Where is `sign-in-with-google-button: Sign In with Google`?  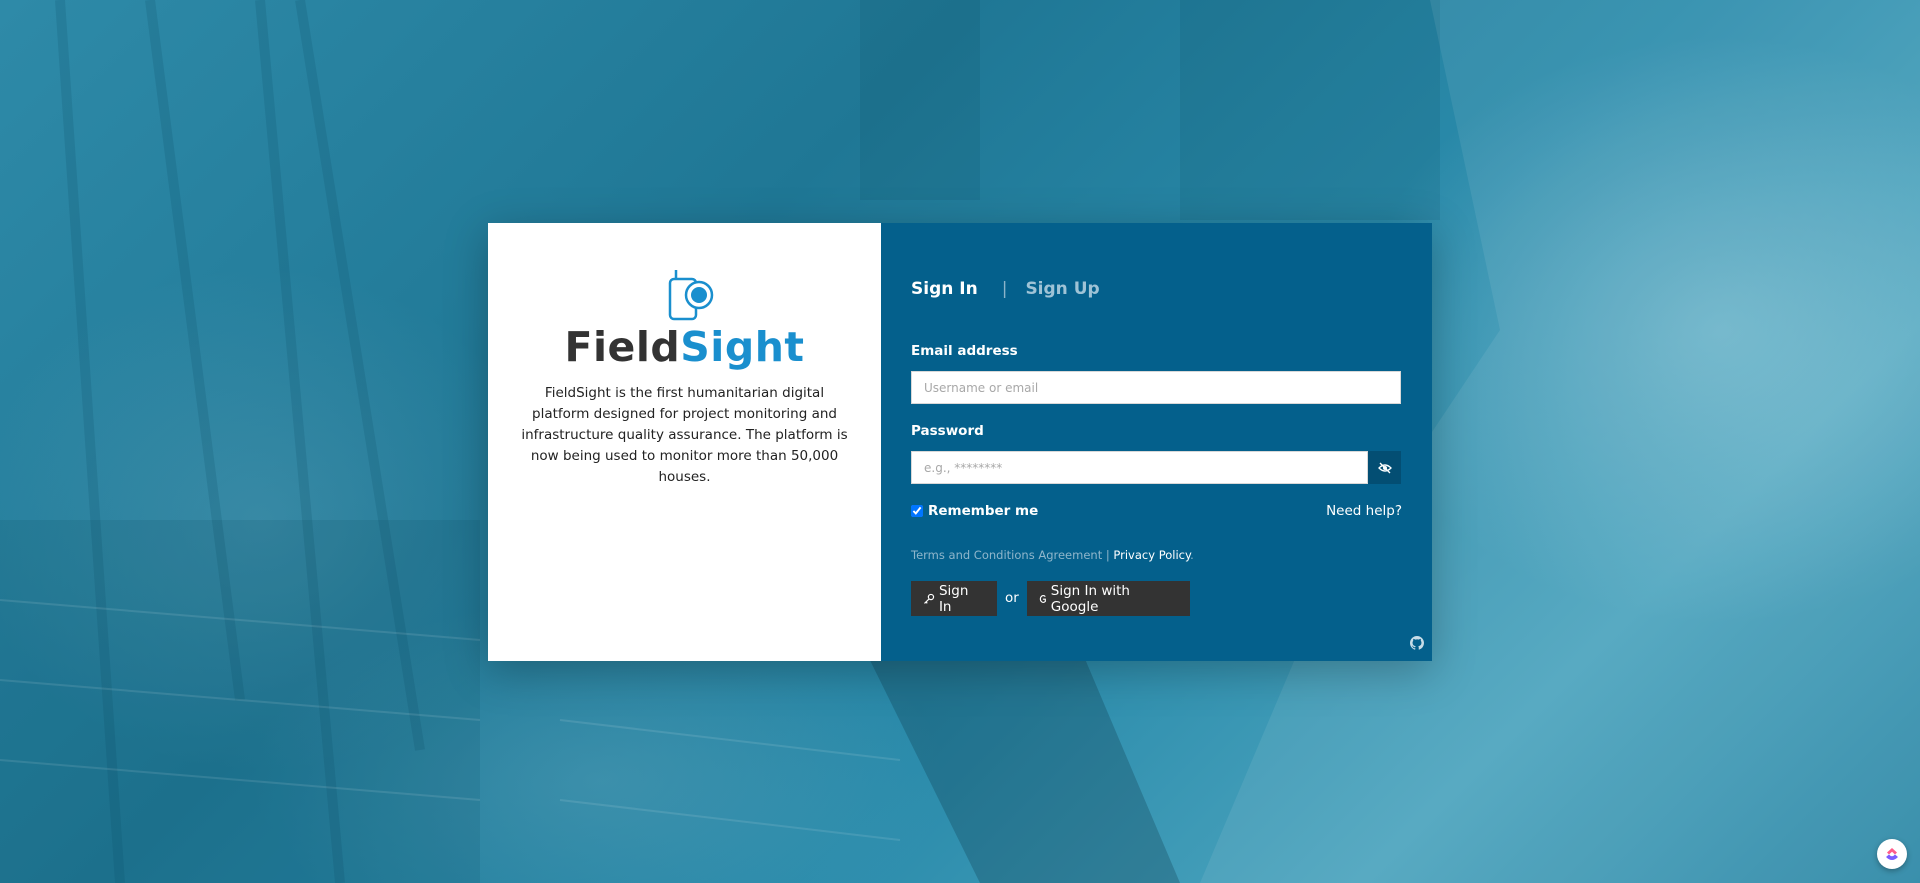 sign-in-with-google-button: Sign In with Google is located at coordinates (1108, 598).